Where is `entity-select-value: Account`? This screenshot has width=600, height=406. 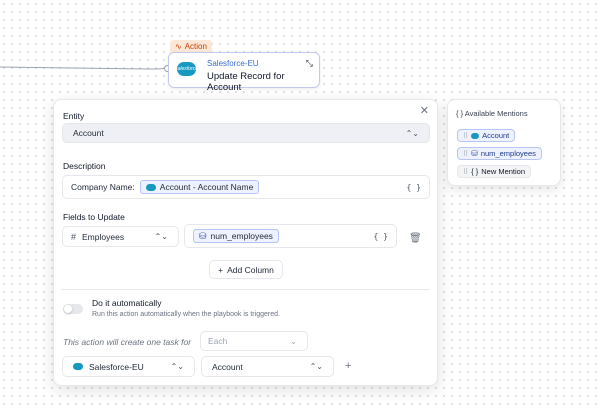 entity-select-value: Account is located at coordinates (88, 133).